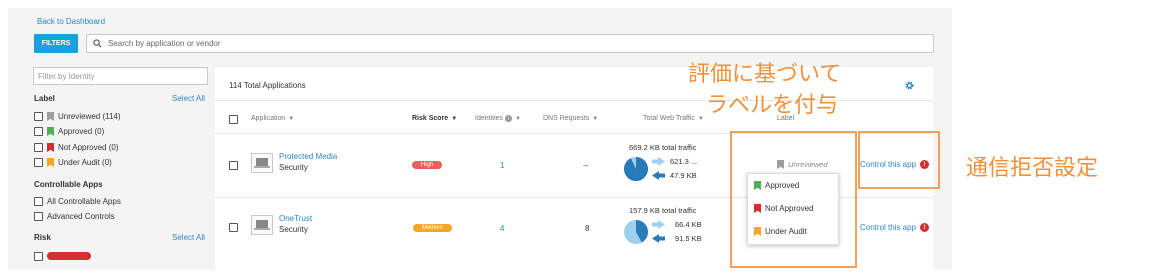 The height and width of the screenshot is (278, 1150). Describe the element at coordinates (772, 105) in the screenshot. I see `annotation-label-note-line2: ラベルを付与` at that location.